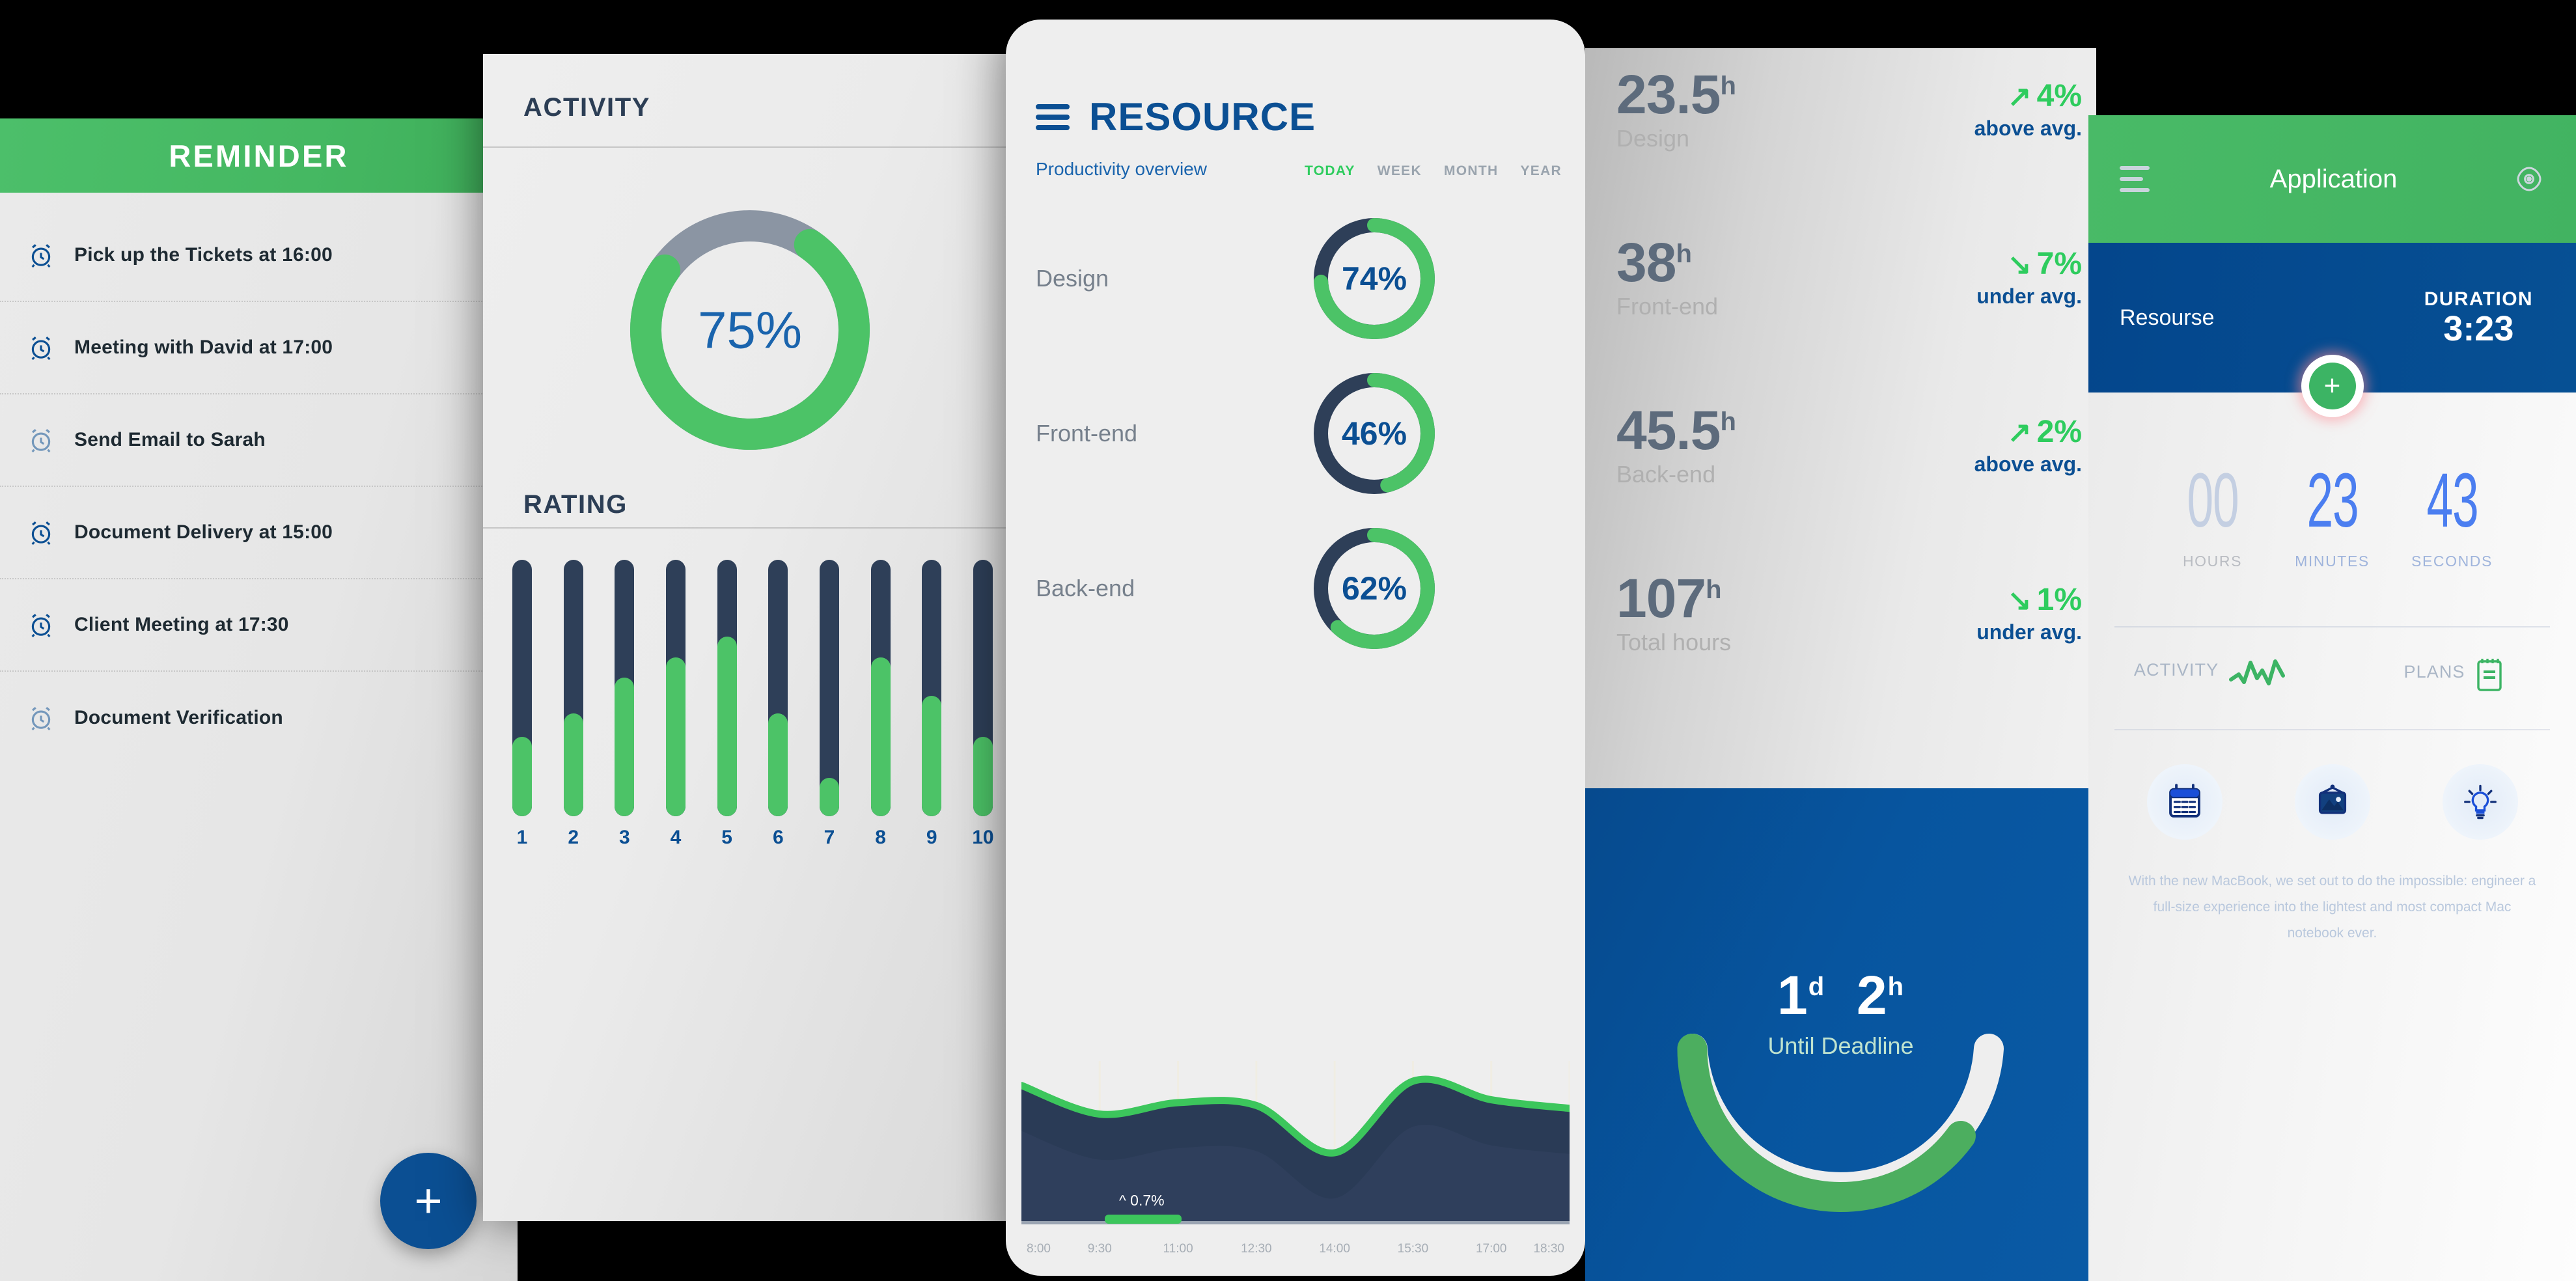 The image size is (2576, 1281). I want to click on stat-delta: ↗ 4%, so click(1979, 96).